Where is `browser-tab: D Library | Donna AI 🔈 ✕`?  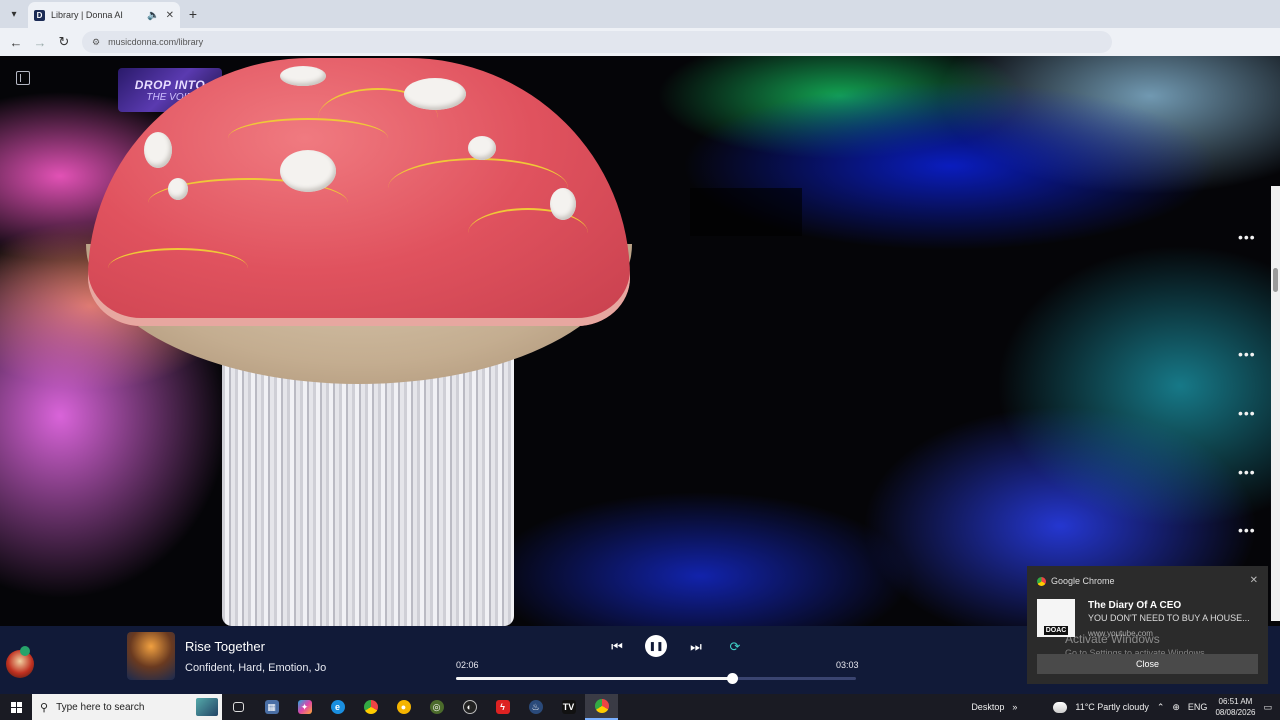 browser-tab: D Library | Donna AI 🔈 ✕ is located at coordinates (104, 15).